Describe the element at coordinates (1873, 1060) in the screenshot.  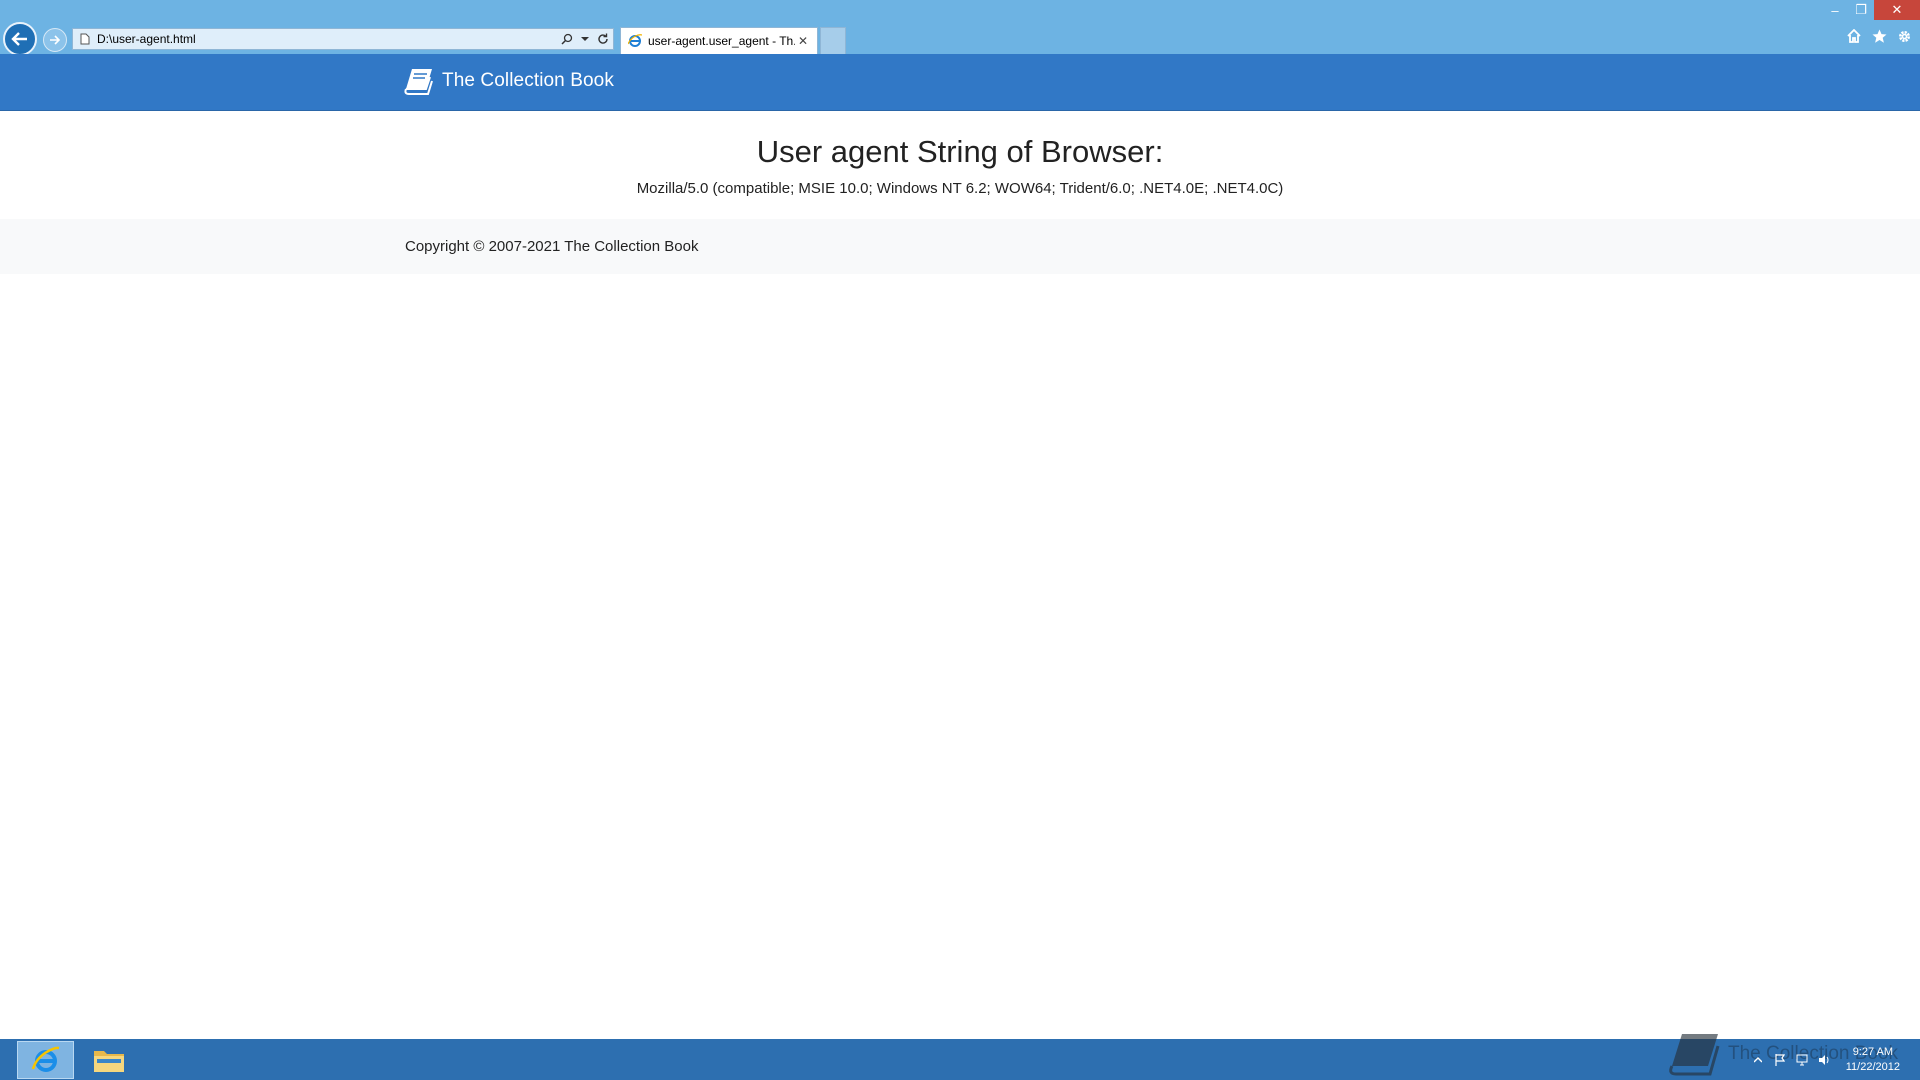
I see `clock: 9:27 AM 11/22/2012` at that location.